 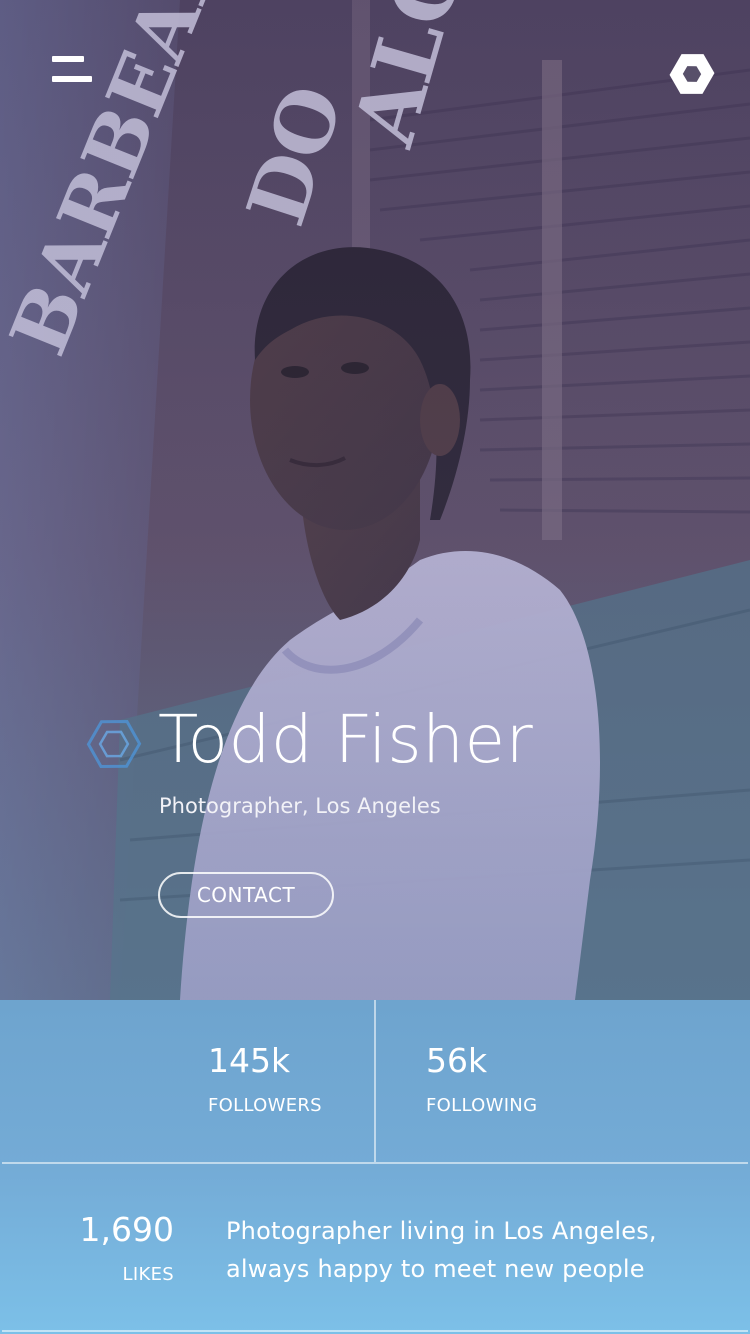 I want to click on menu-icon, so click(x=68, y=59).